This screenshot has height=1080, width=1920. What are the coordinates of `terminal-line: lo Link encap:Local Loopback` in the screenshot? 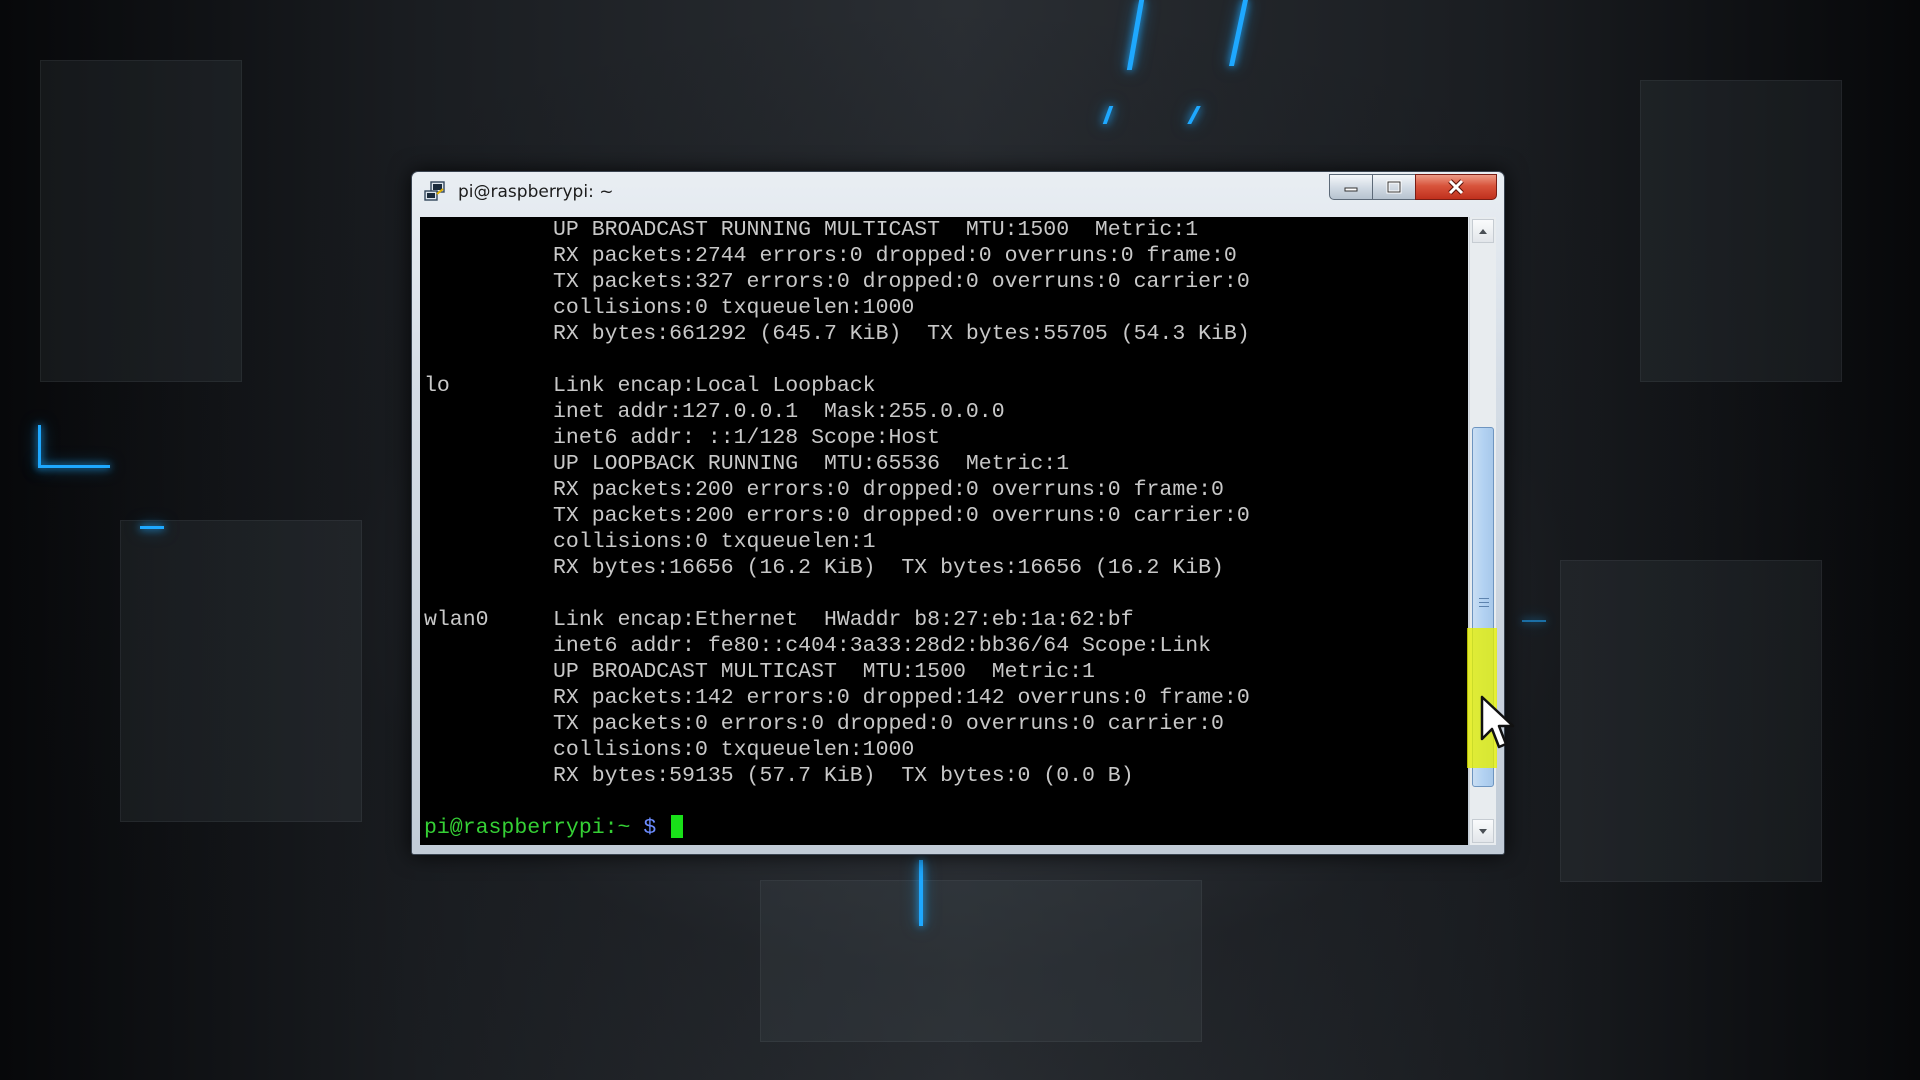 It's located at (650, 386).